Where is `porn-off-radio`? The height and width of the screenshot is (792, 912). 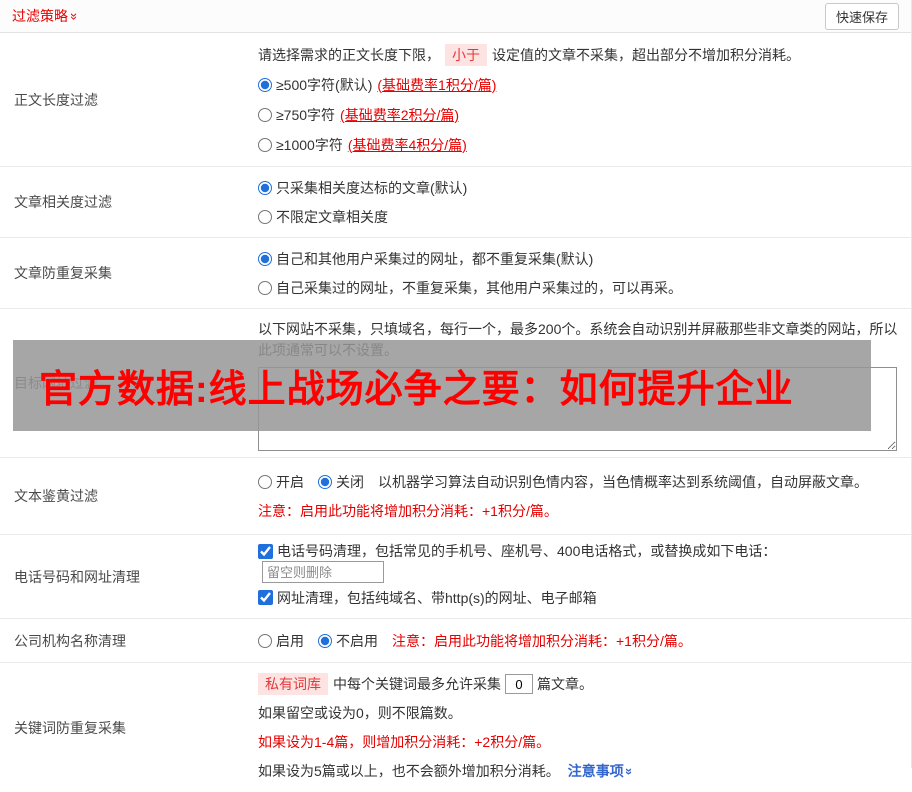 porn-off-radio is located at coordinates (325, 481).